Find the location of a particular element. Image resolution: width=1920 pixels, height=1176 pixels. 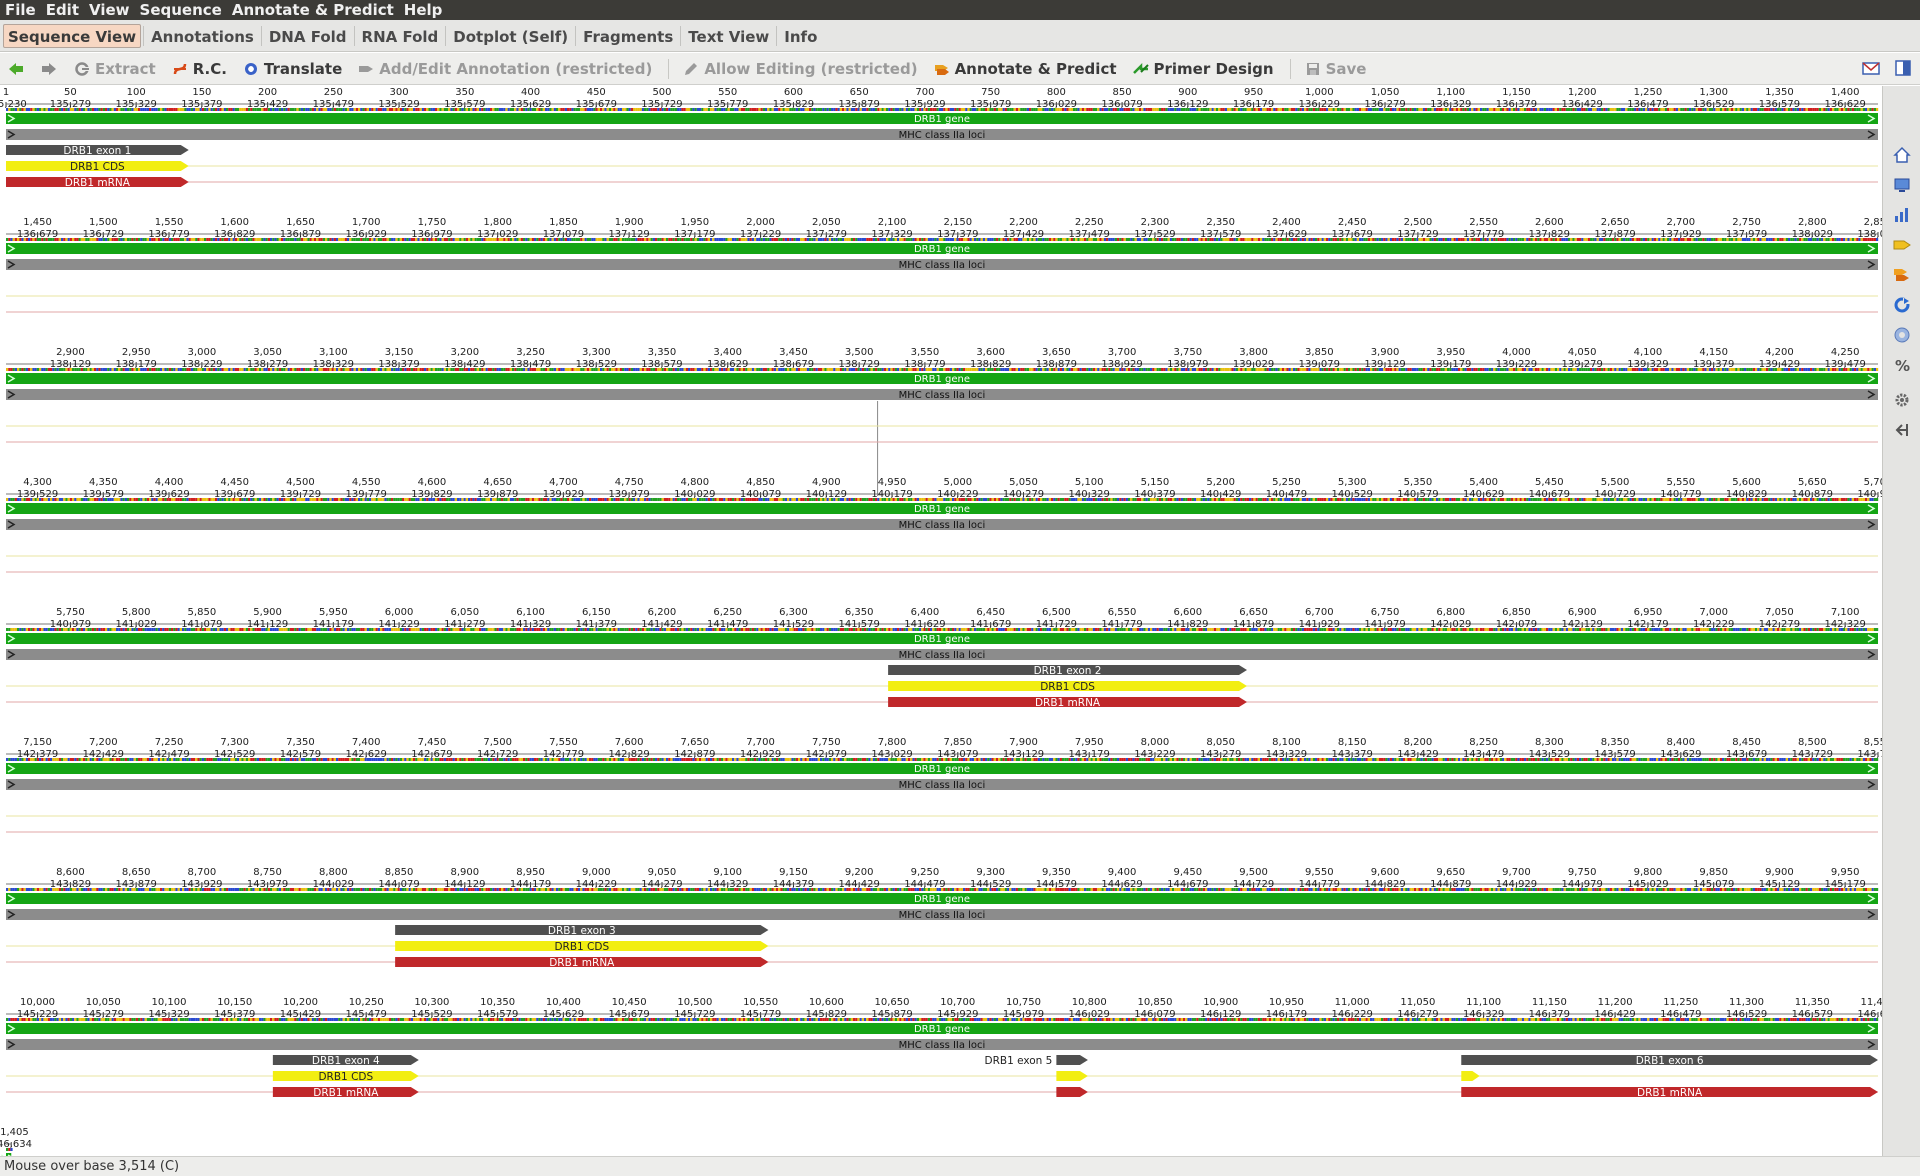

ruler-label: 7,250 is located at coordinates (169, 742).